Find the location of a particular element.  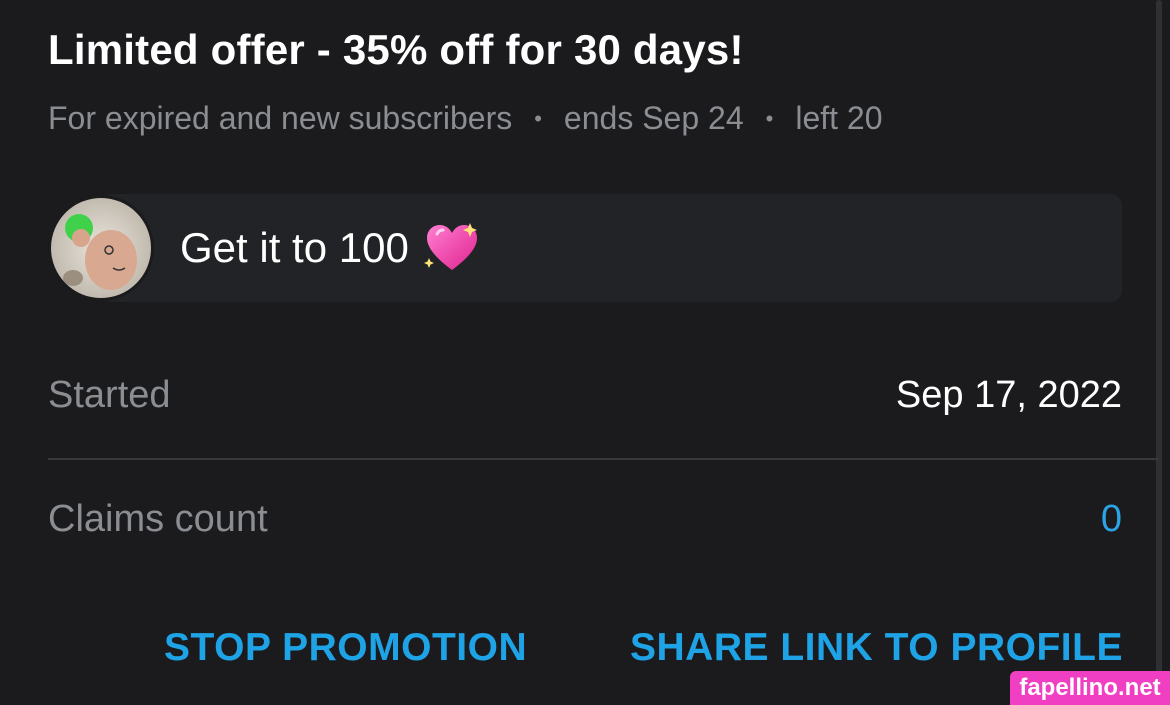

started-row: Started Sep 17, 2022 is located at coordinates (585, 395).